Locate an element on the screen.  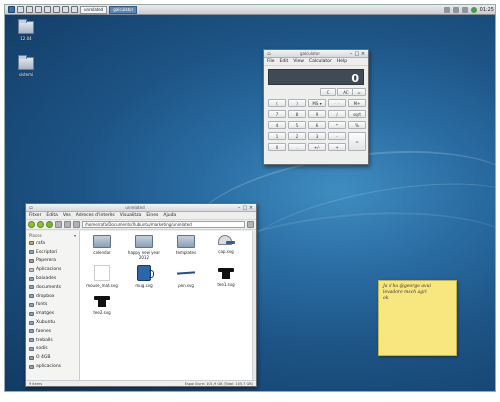
file-item-calendar: calendar is located at coordinates (102, 245).